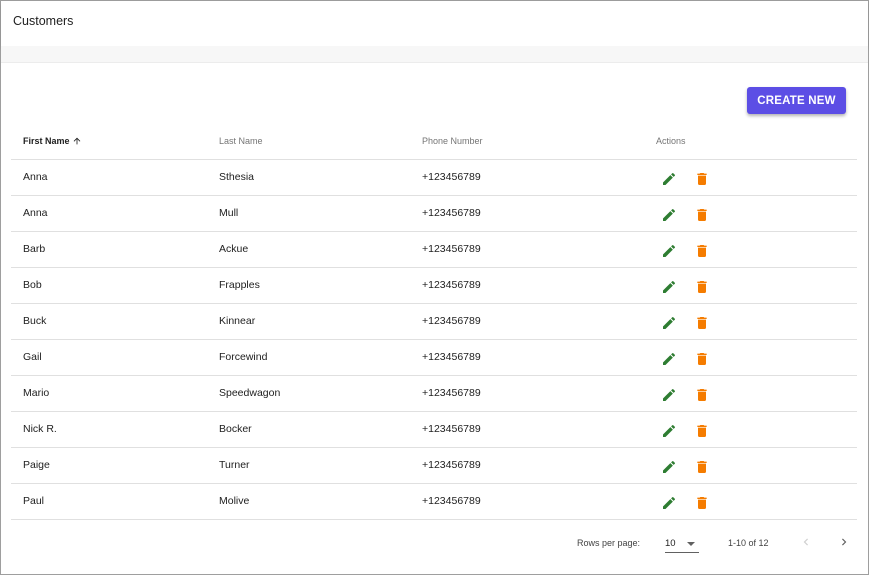  What do you see at coordinates (671, 141) in the screenshot?
I see `column-header-actions: Actions` at bounding box center [671, 141].